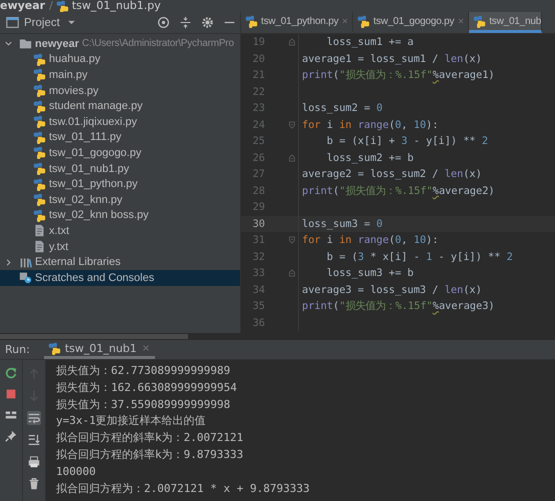 This screenshot has width=555, height=501. Describe the element at coordinates (11, 373) in the screenshot. I see `rerun-icon` at that location.